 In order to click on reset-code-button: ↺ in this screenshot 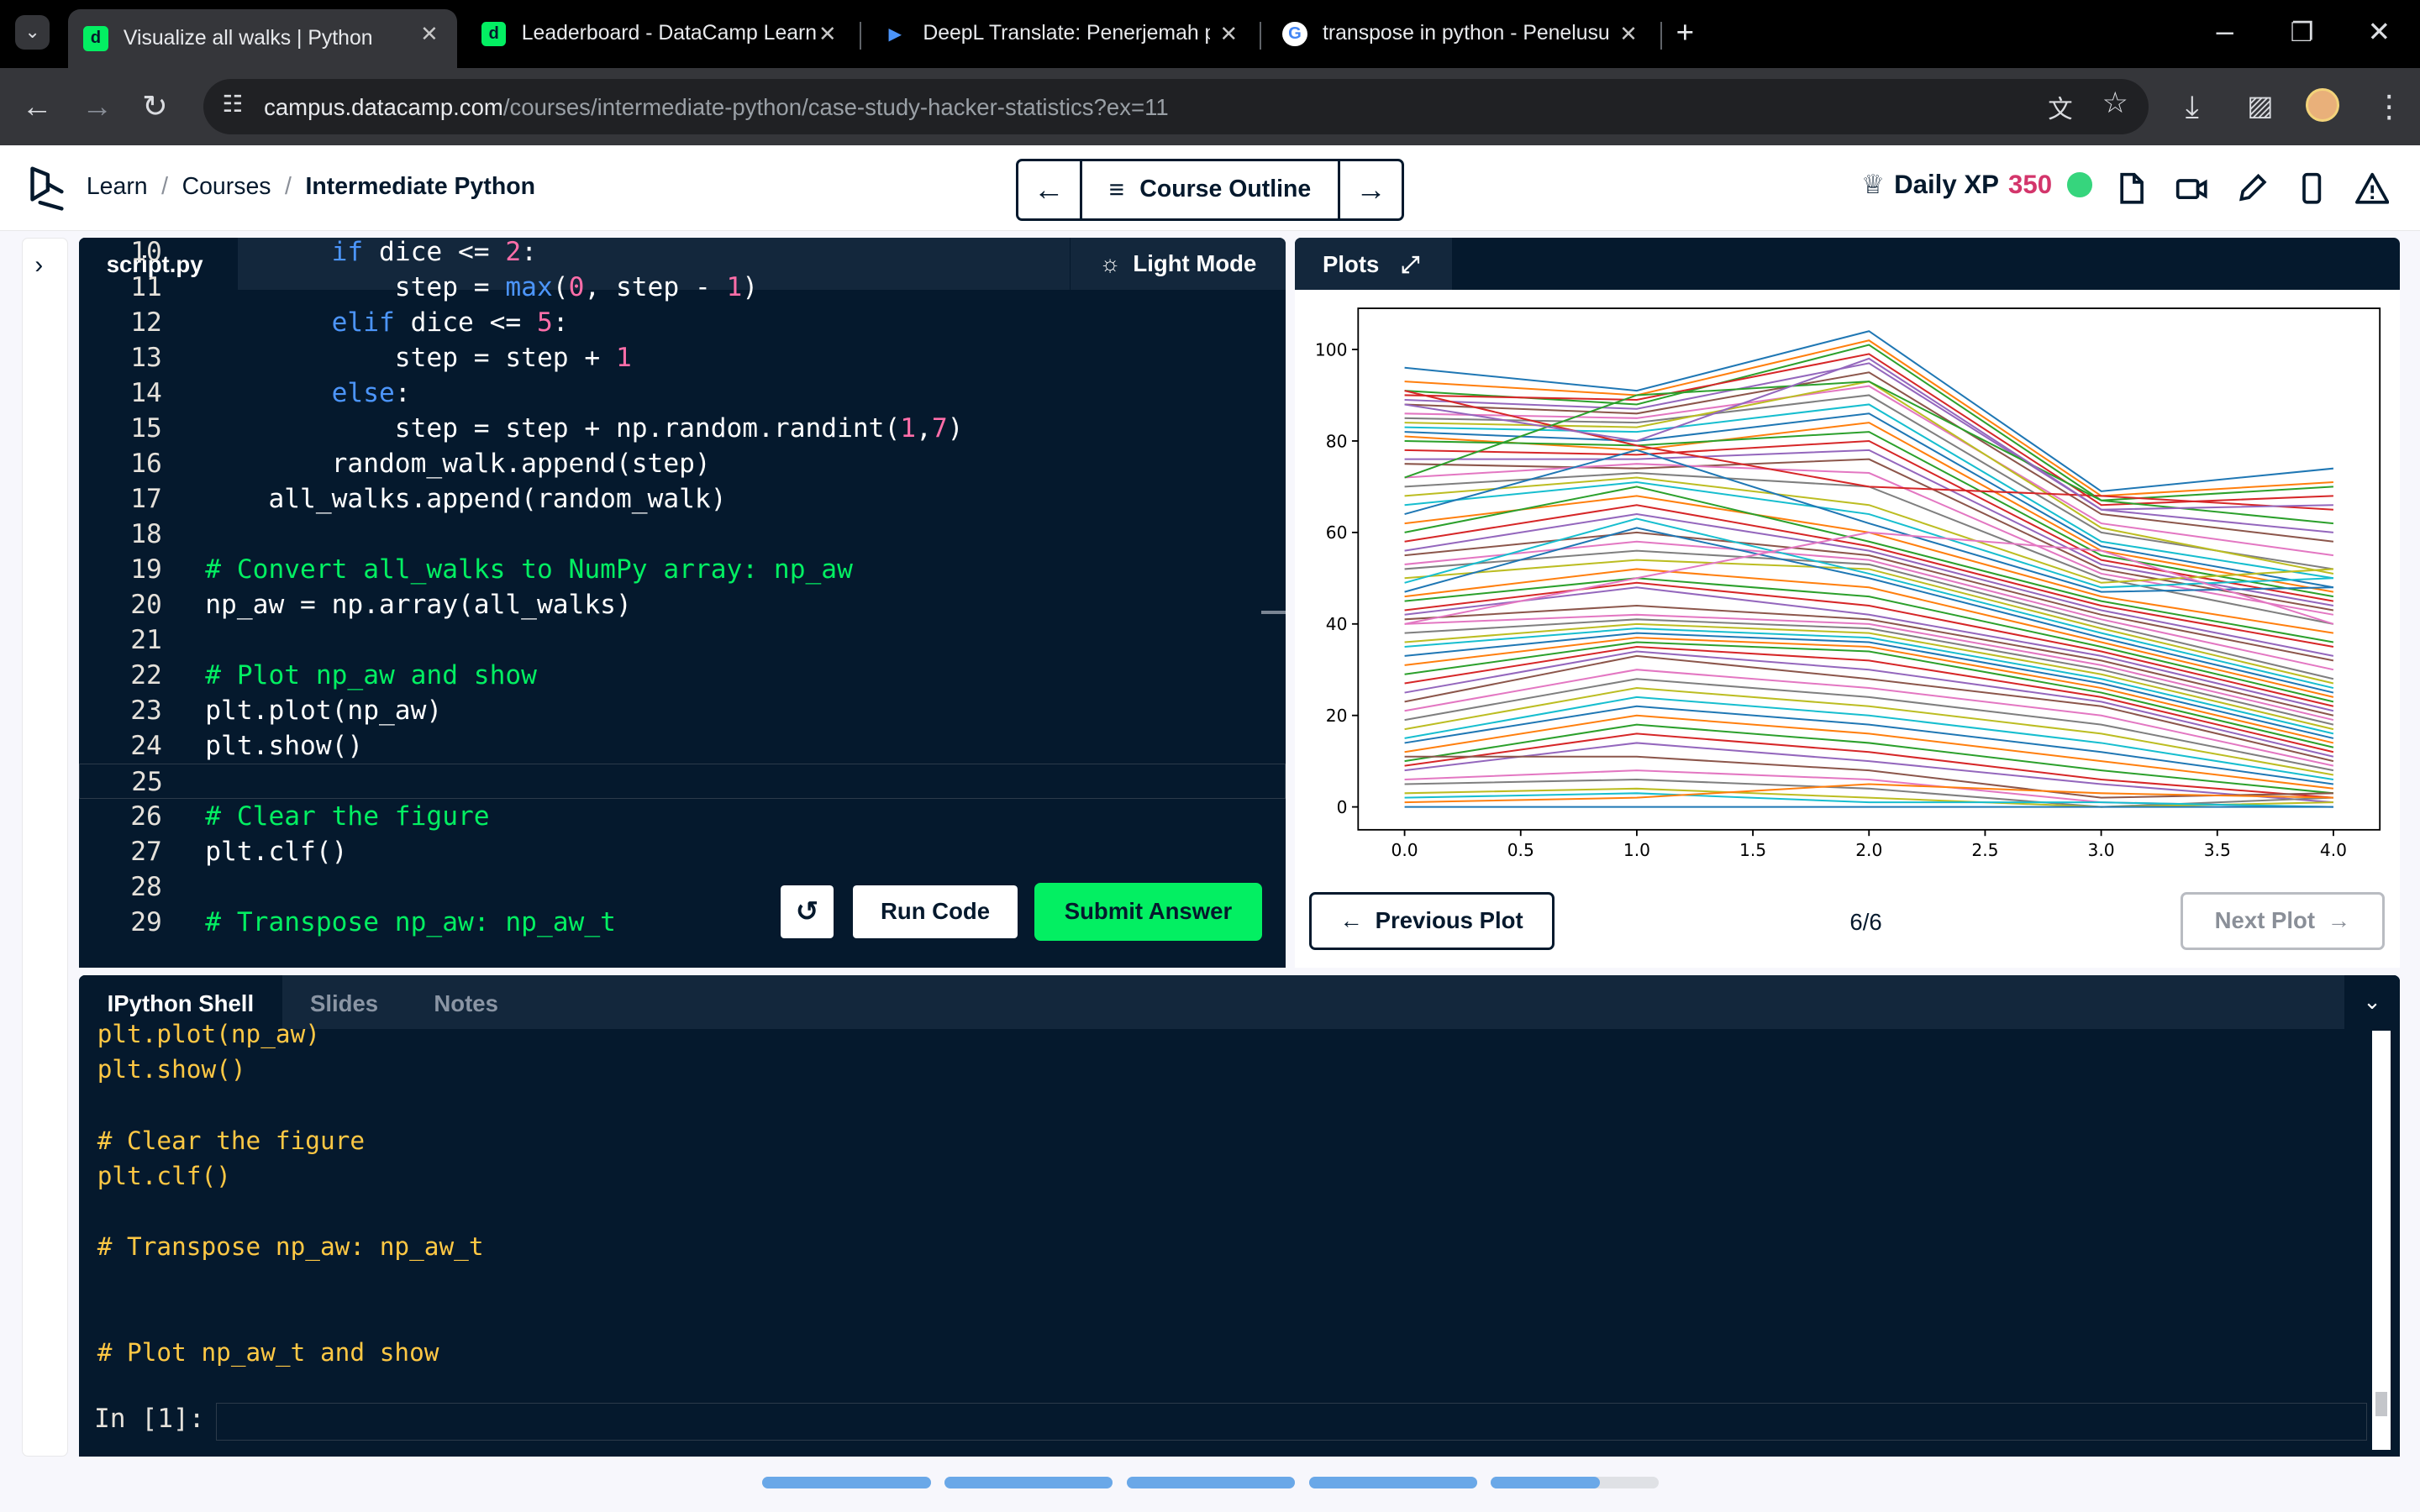, I will do `click(807, 912)`.